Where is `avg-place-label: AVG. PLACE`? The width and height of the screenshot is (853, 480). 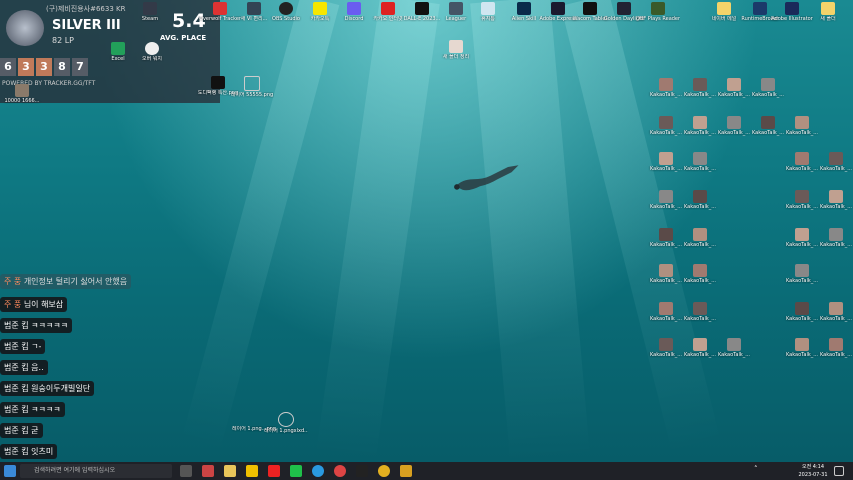
avg-place-label: AVG. PLACE is located at coordinates (183, 38).